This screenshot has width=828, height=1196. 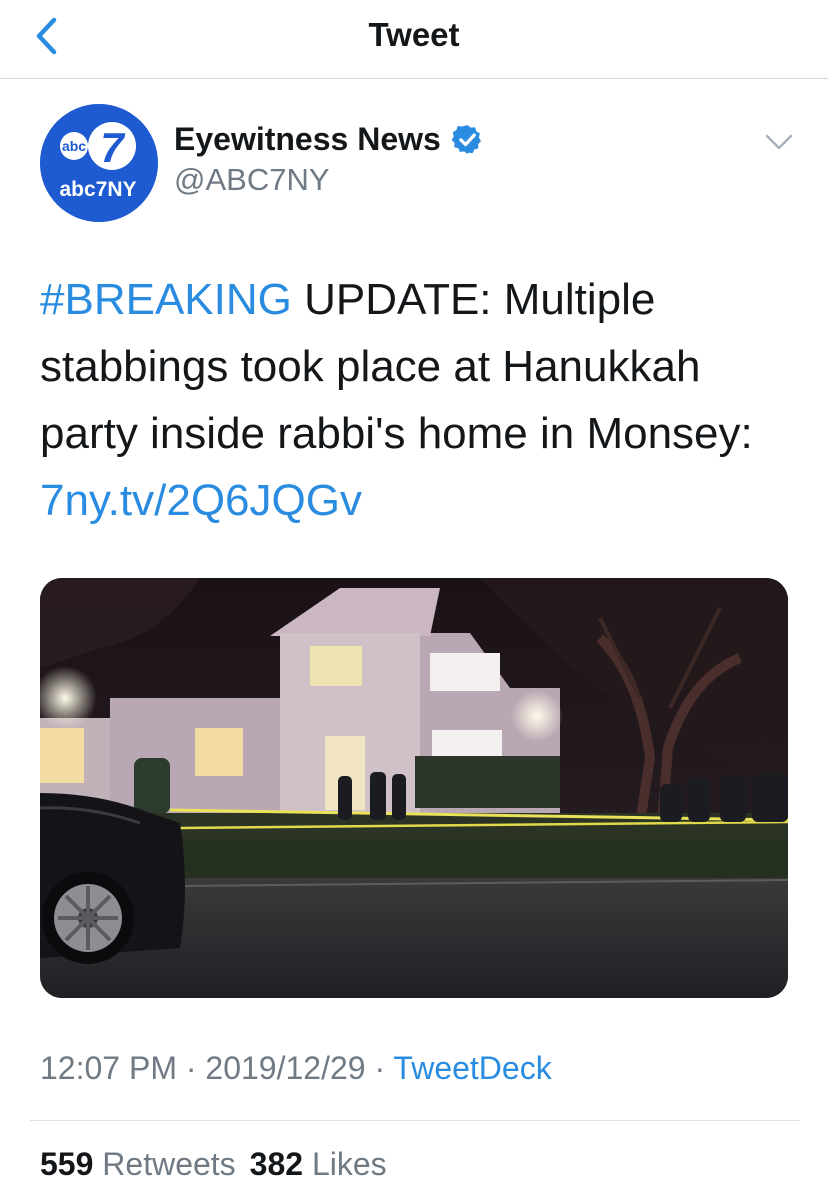 What do you see at coordinates (779, 142) in the screenshot?
I see `chevron-down-icon` at bounding box center [779, 142].